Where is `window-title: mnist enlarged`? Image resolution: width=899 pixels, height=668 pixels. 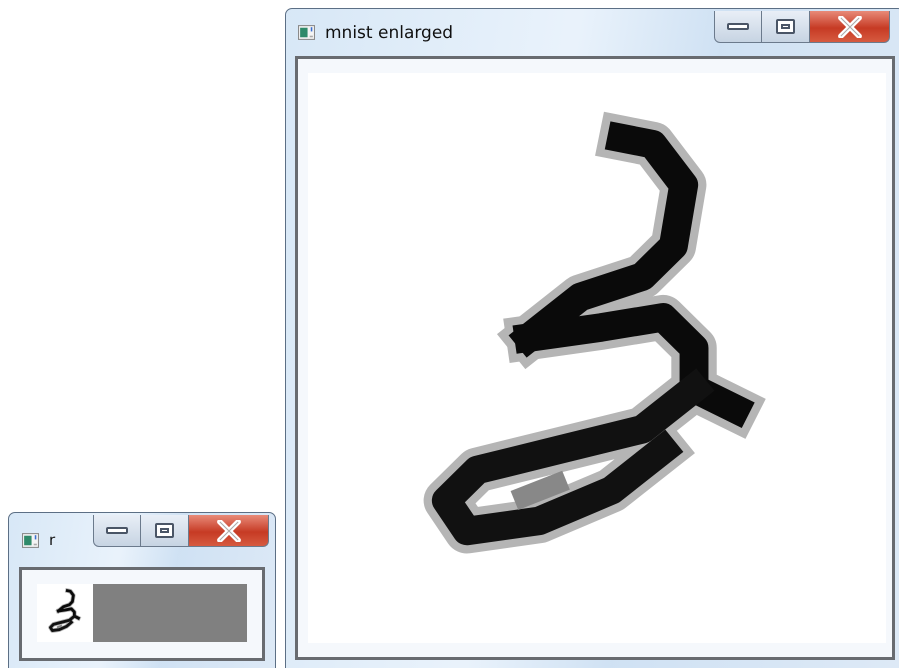 window-title: mnist enlarged is located at coordinates (389, 32).